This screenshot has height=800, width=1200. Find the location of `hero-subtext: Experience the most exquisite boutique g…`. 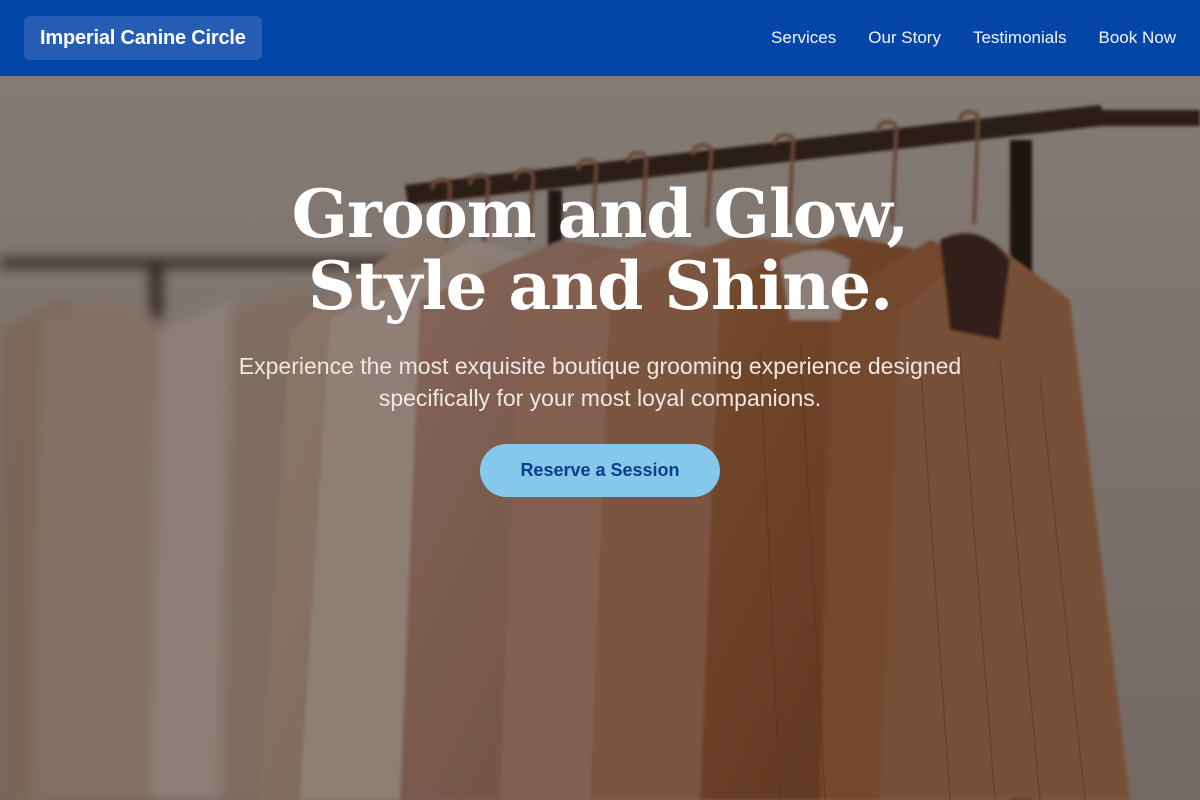

hero-subtext: Experience the most exquisite boutique g… is located at coordinates (600, 382).